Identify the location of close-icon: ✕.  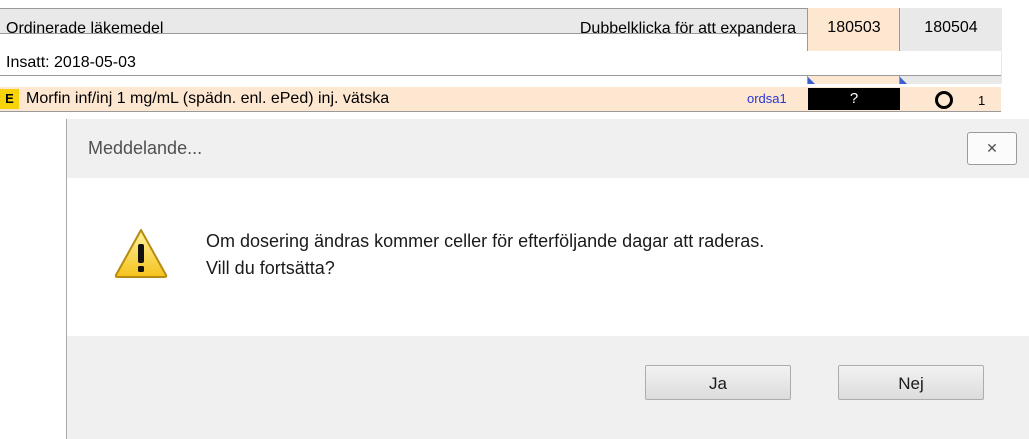
(992, 148).